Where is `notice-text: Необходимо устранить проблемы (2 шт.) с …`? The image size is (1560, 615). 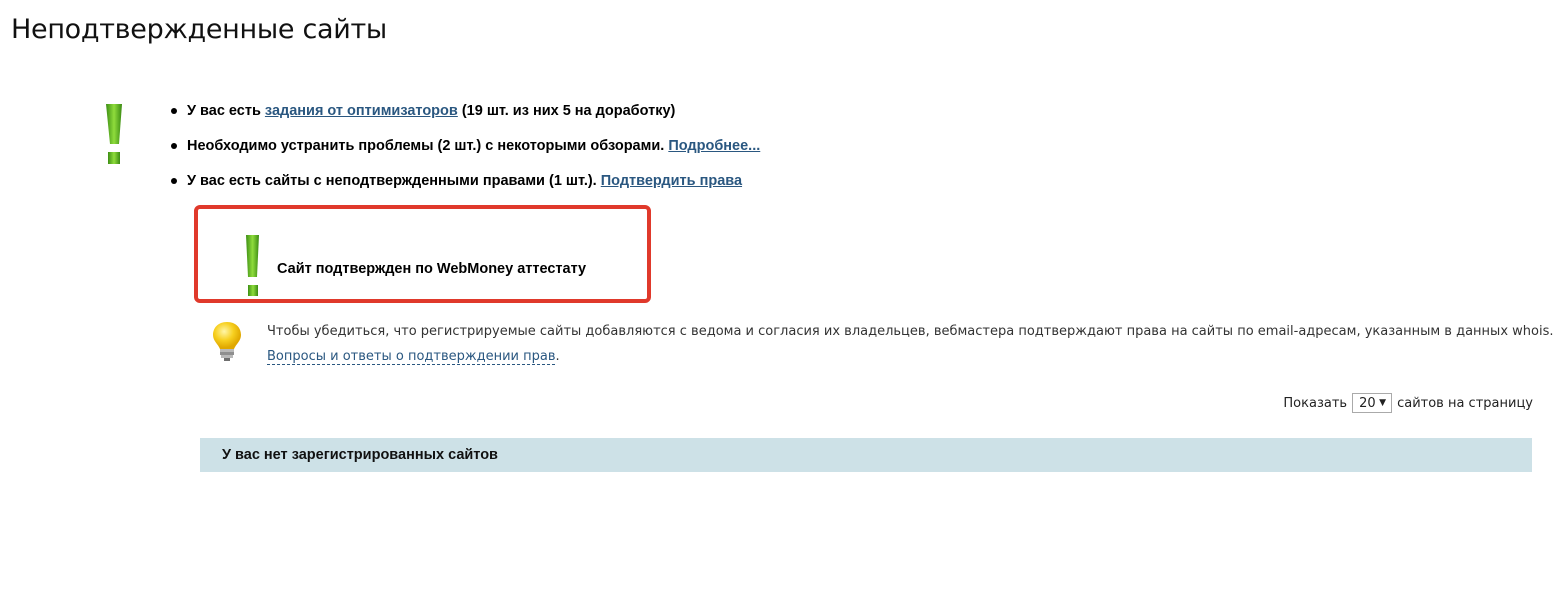
notice-text: Необходимо устранить проблемы (2 шт.) с … is located at coordinates (428, 146).